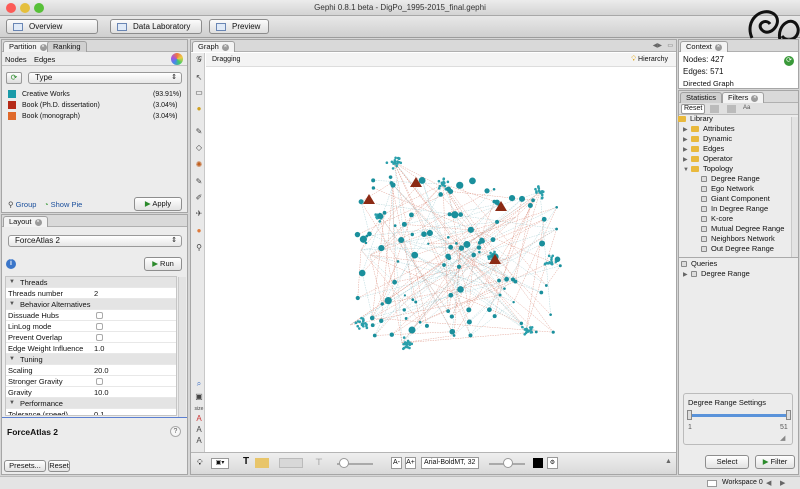 The width and height of the screenshot is (800, 489). What do you see at coordinates (11, 264) in the screenshot?
I see `info-icon: i` at bounding box center [11, 264].